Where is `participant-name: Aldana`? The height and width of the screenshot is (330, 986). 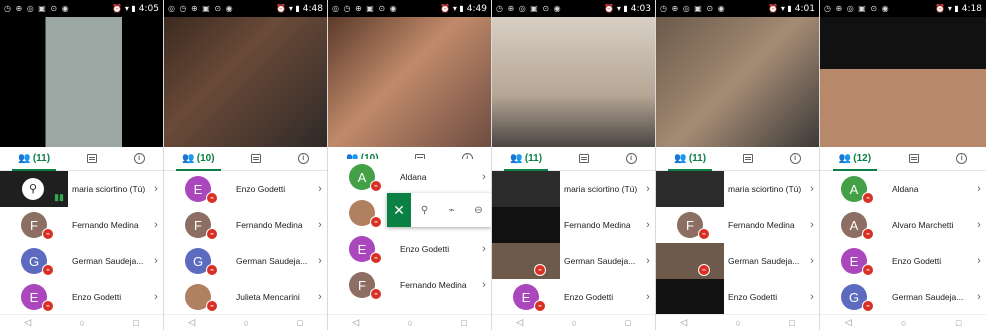
participant-name: Aldana is located at coordinates (413, 177).